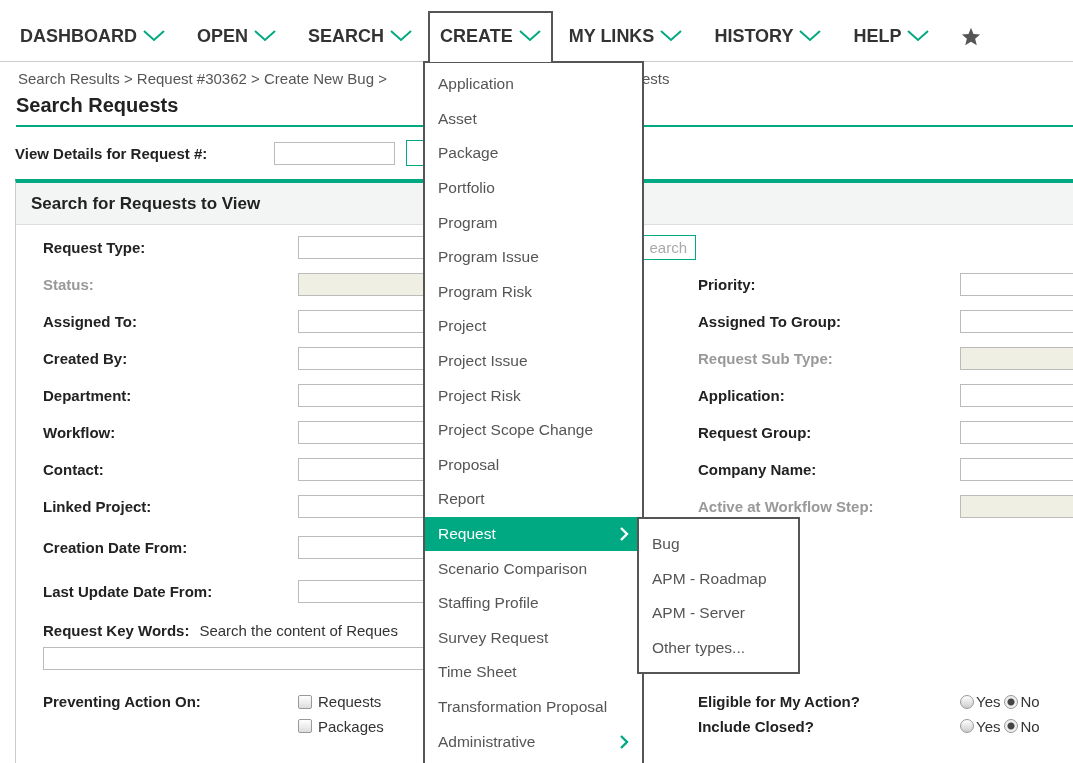  What do you see at coordinates (718, 613) in the screenshot?
I see `menu-item: APM - Server` at bounding box center [718, 613].